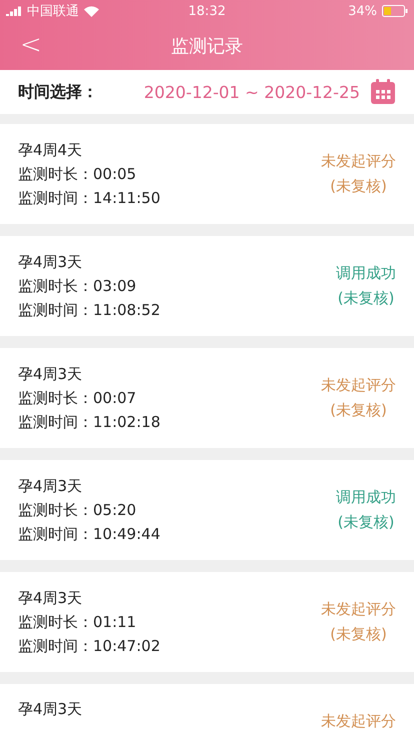  I want to click on calendar-icon, so click(383, 92).